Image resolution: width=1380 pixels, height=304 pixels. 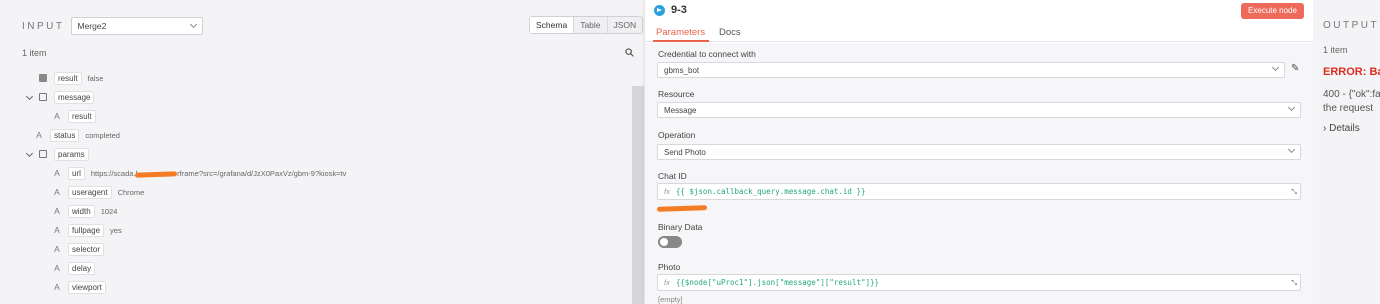 I want to click on operation-select: Send Photo, so click(x=979, y=152).